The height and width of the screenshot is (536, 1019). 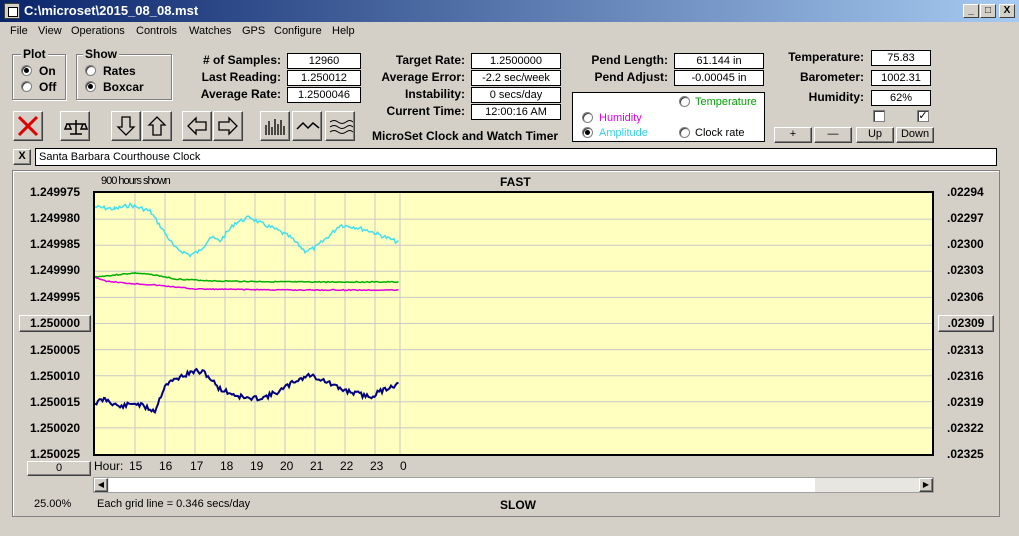 I want to click on line-chart-icon, so click(x=308, y=125).